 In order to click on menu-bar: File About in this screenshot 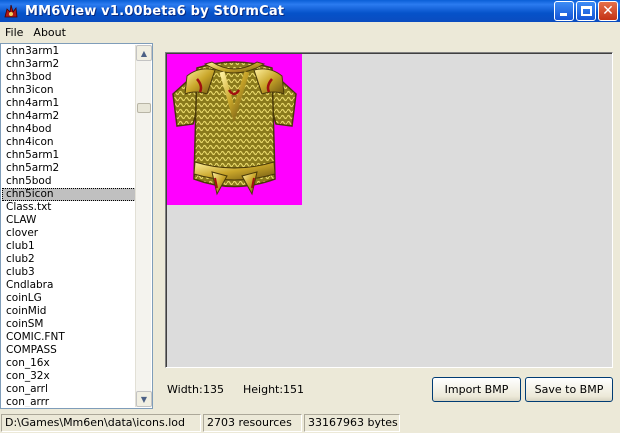, I will do `click(310, 32)`.